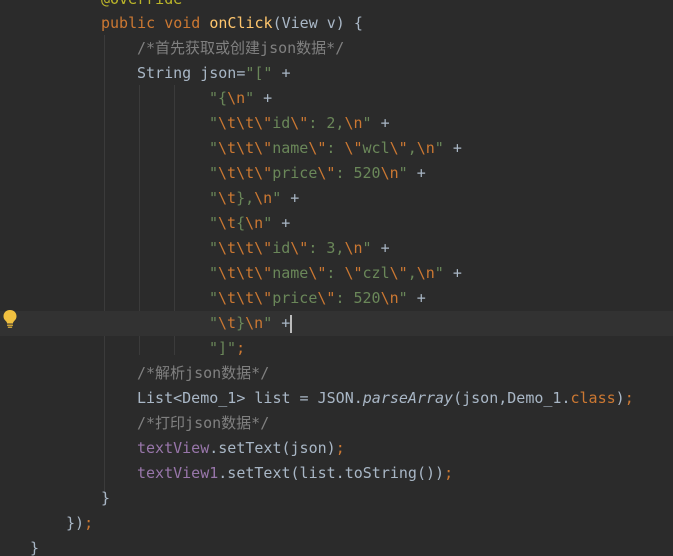  I want to click on code-token: /*解析json数据*/, so click(203, 373).